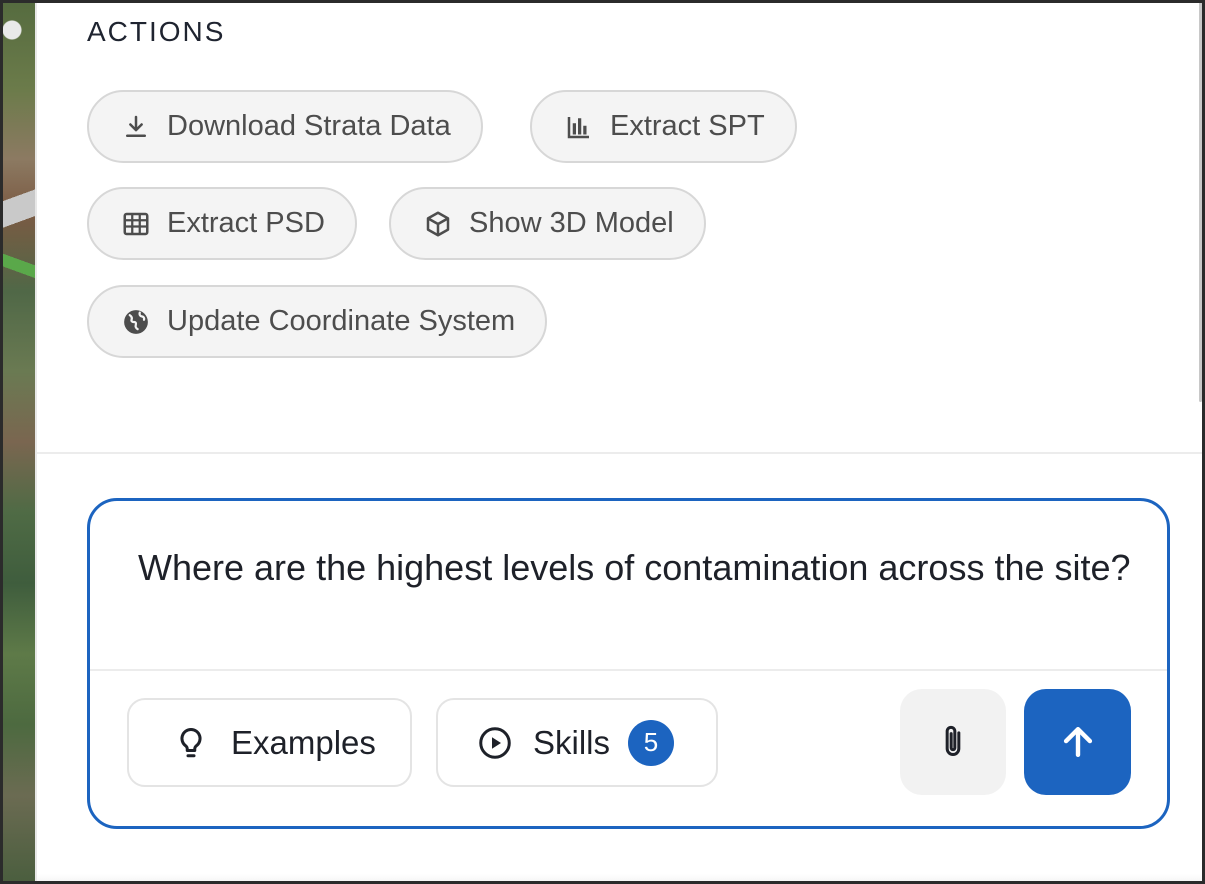  What do you see at coordinates (156, 31) in the screenshot?
I see `actions-section-title: ACTIONS` at bounding box center [156, 31].